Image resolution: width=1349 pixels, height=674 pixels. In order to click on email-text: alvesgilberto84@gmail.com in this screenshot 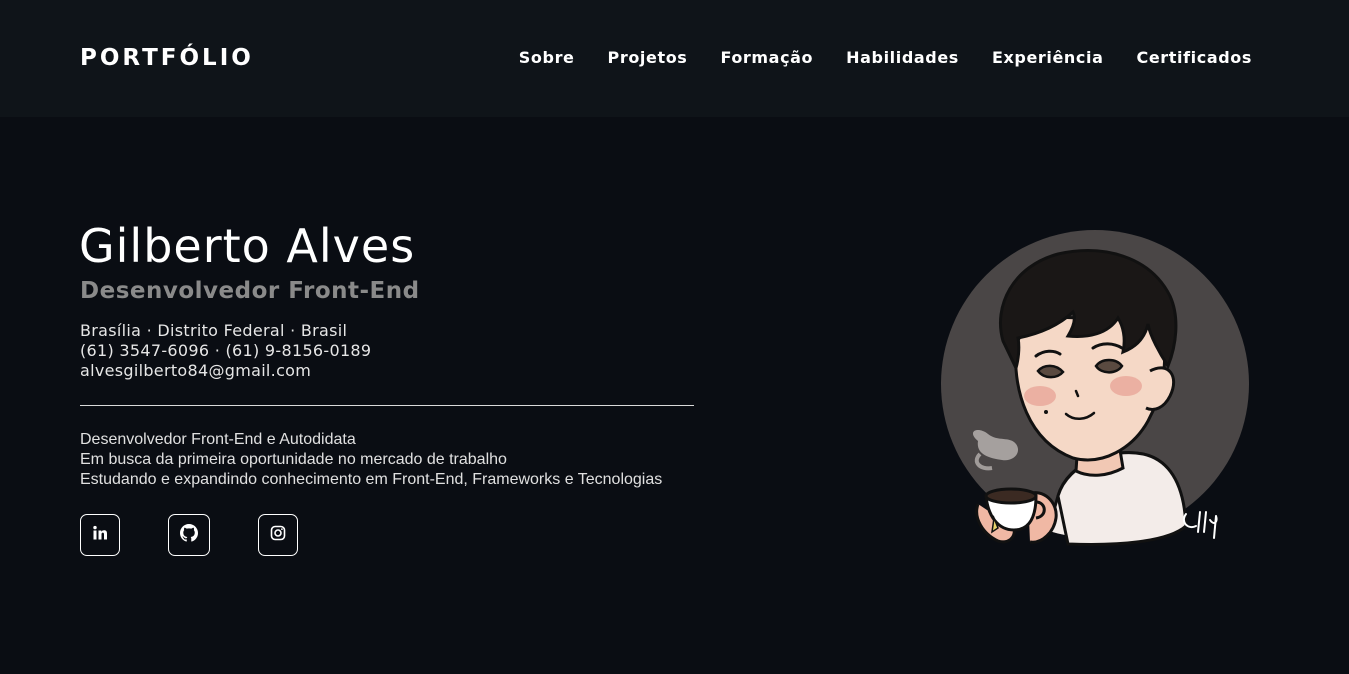, I will do `click(196, 370)`.